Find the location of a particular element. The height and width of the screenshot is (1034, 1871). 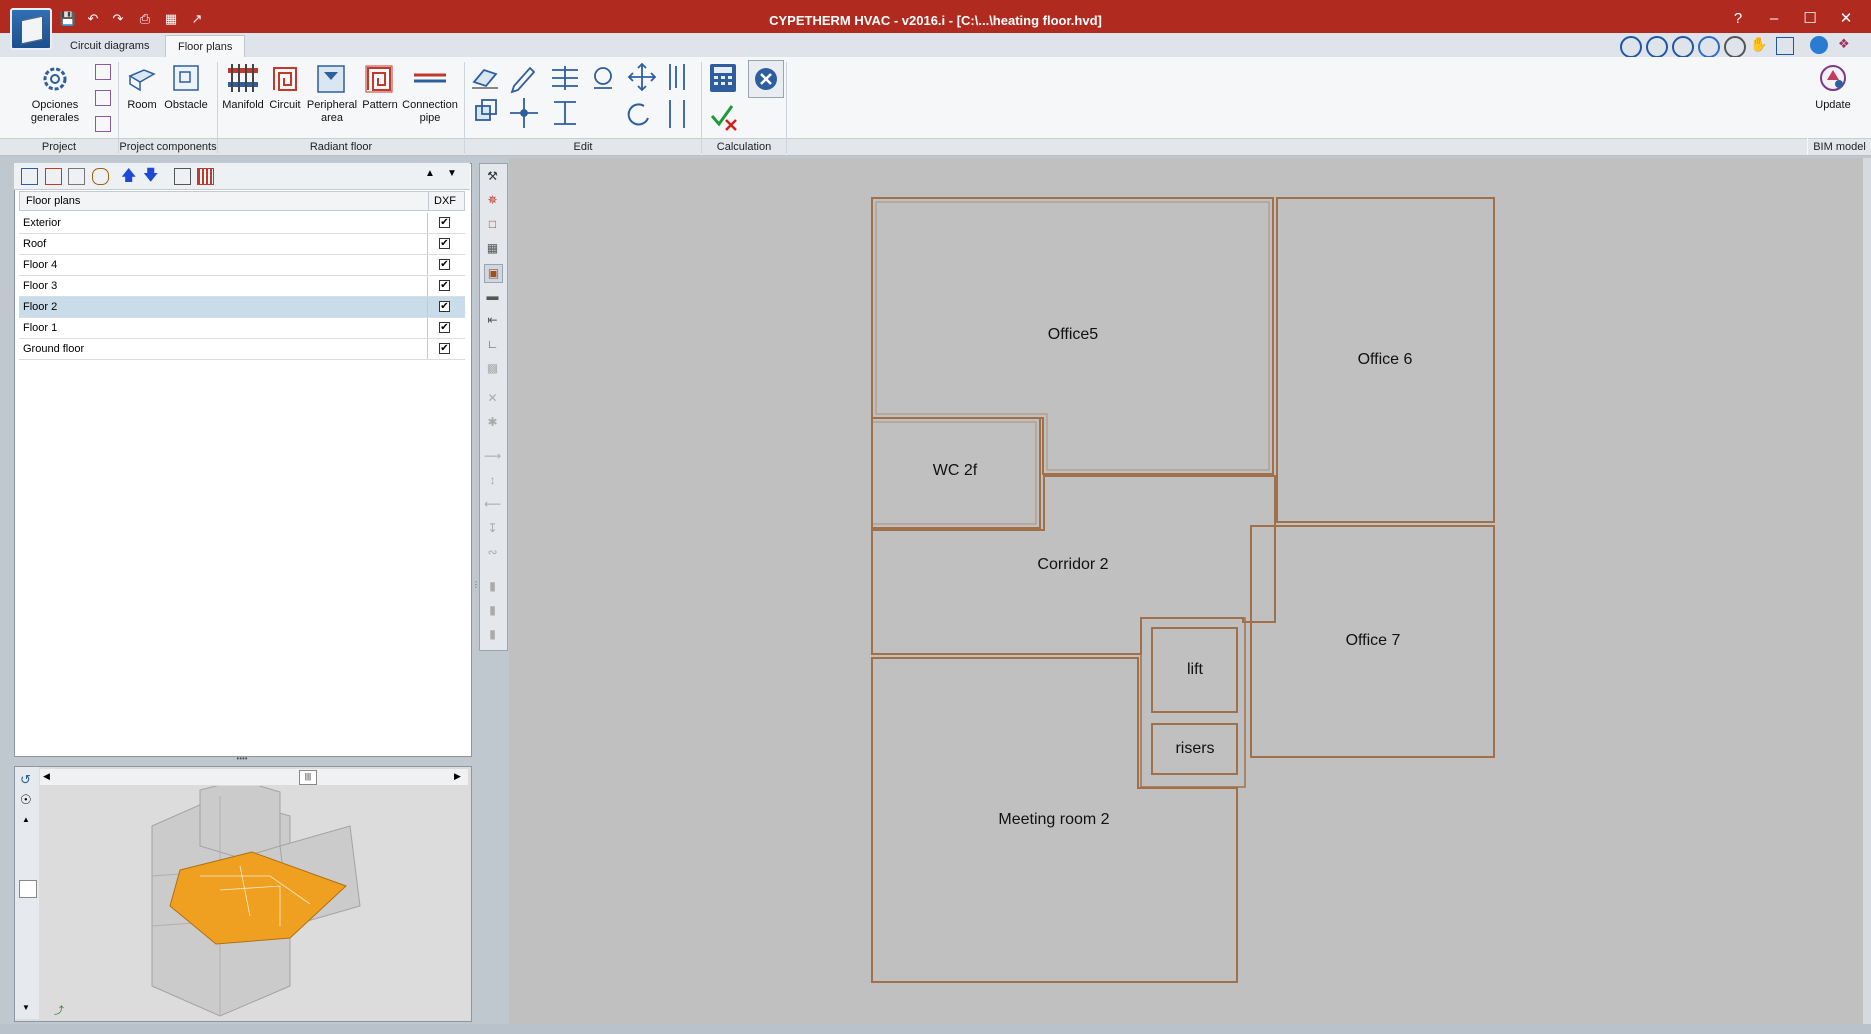

magnet-snap-icon: ✵ is located at coordinates (492, 200).